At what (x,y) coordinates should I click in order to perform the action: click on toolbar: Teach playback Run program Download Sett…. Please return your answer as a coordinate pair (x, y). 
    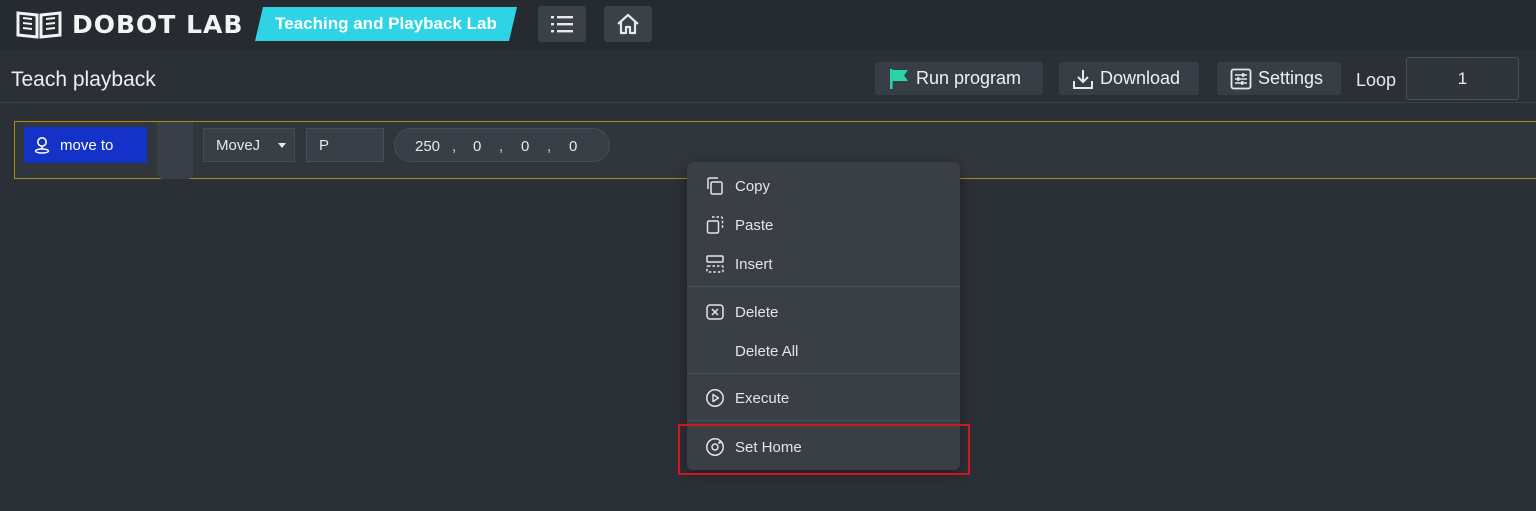
    Looking at the image, I should click on (768, 79).